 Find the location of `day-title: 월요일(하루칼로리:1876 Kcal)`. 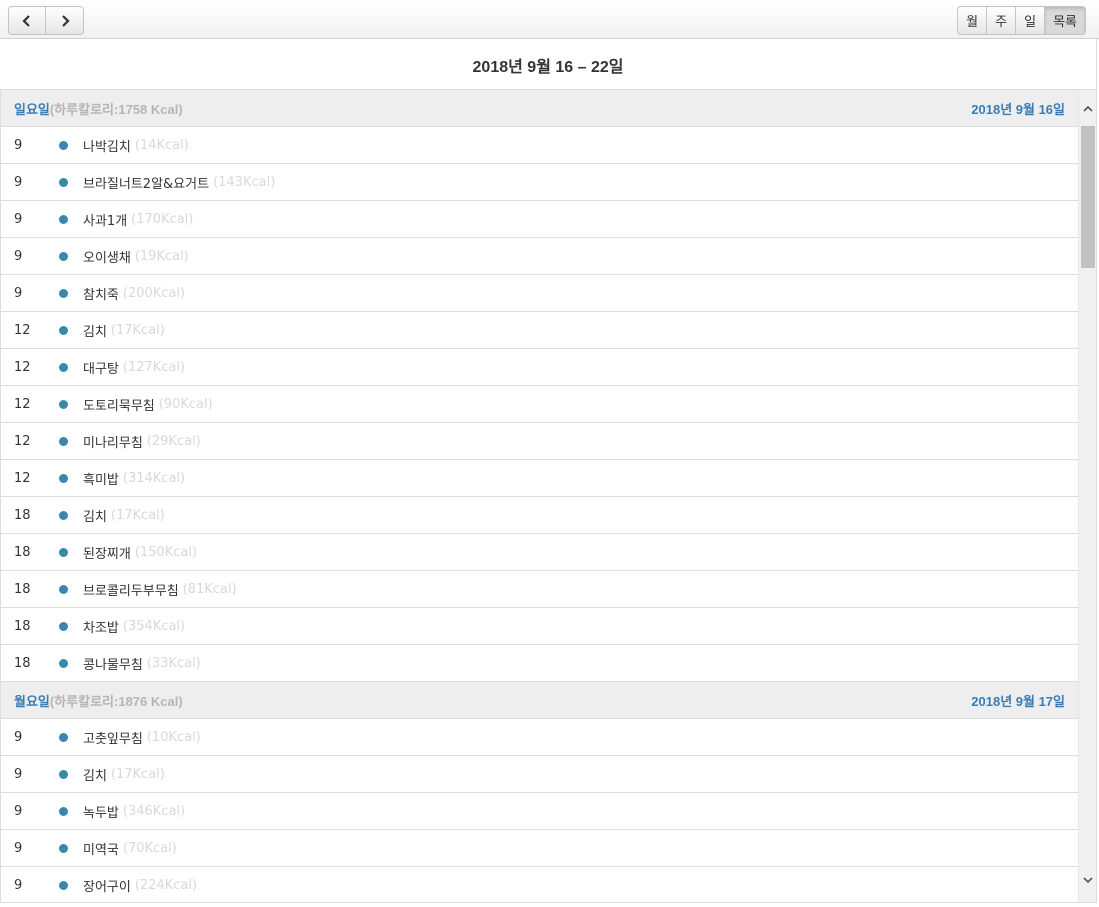

day-title: 월요일(하루칼로리:1876 Kcal) is located at coordinates (98, 700).